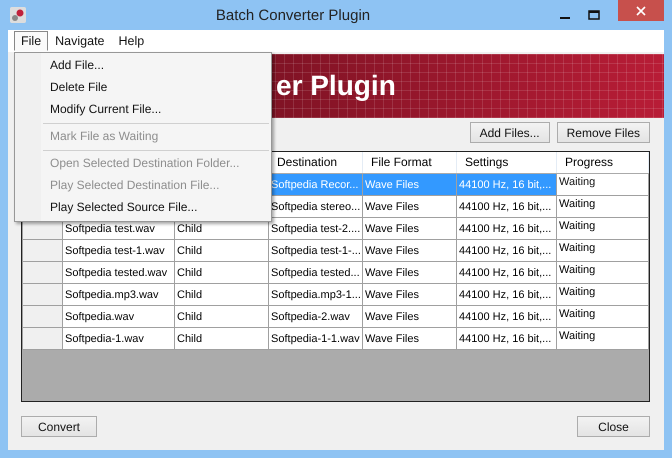 Image resolution: width=672 pixels, height=458 pixels. I want to click on footer-button: Close, so click(613, 426).